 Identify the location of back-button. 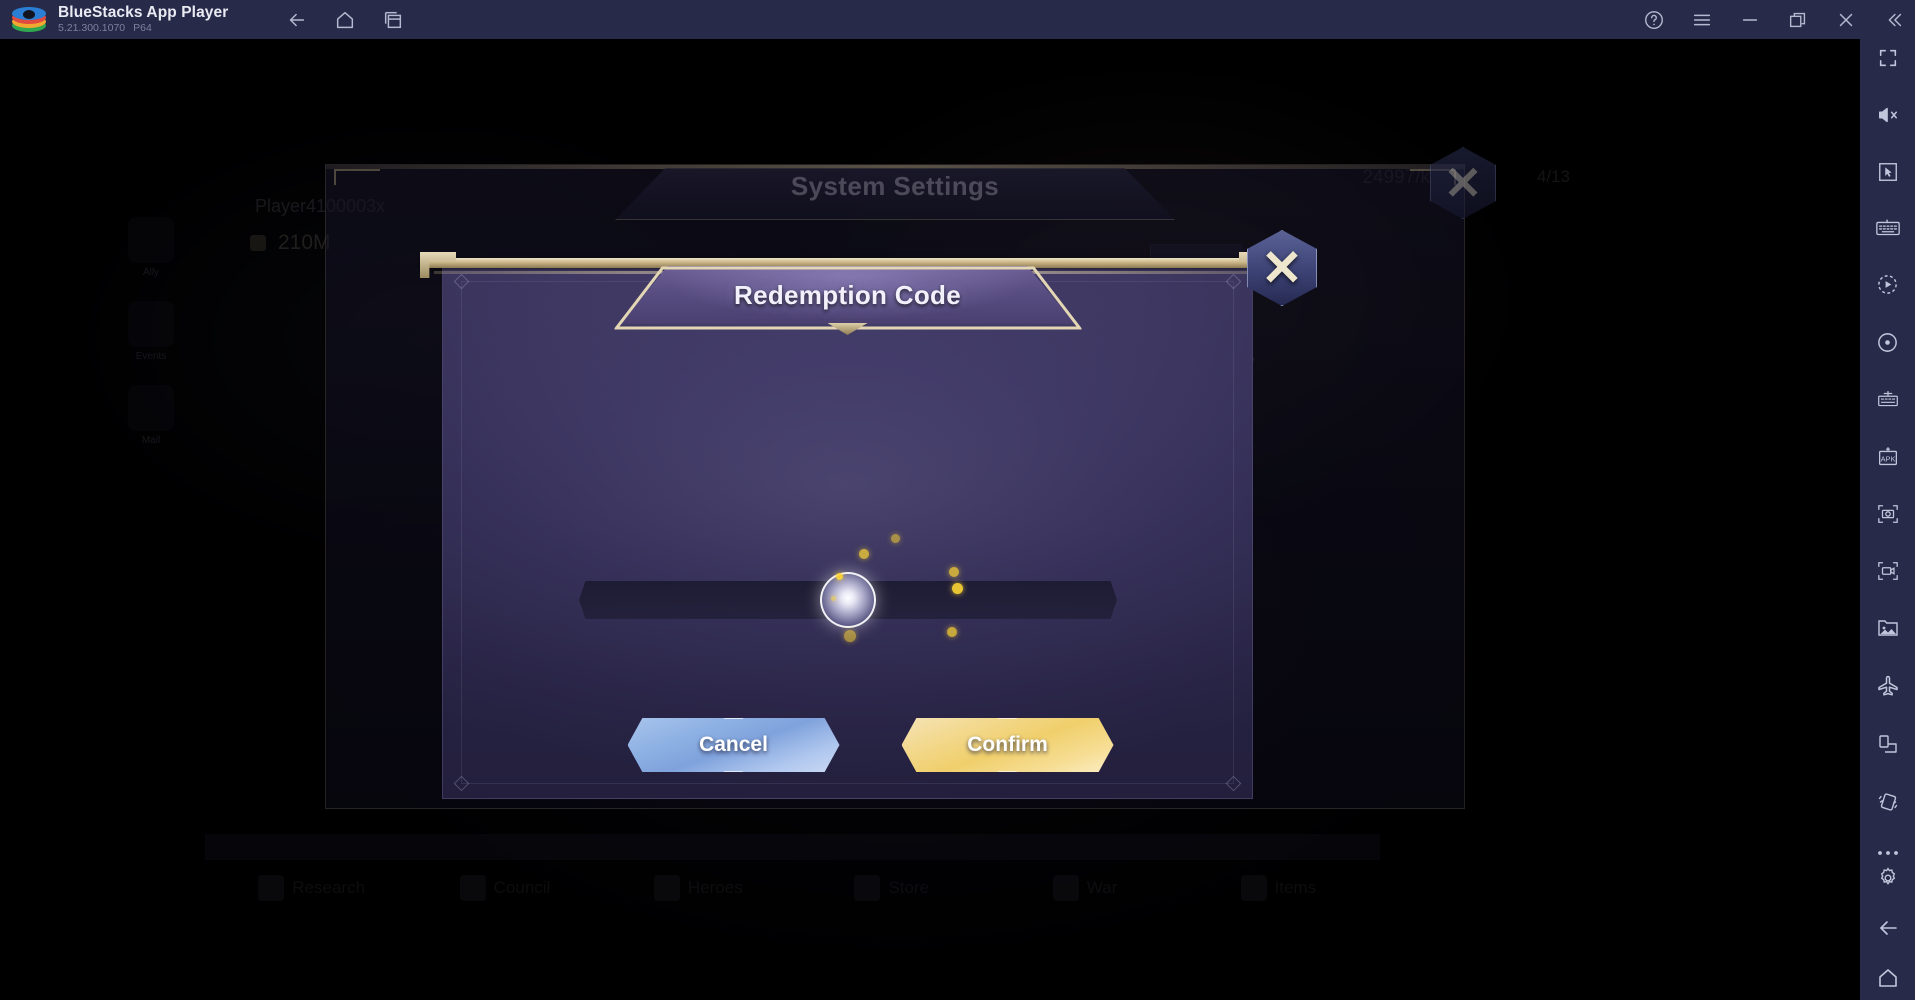
(297, 20).